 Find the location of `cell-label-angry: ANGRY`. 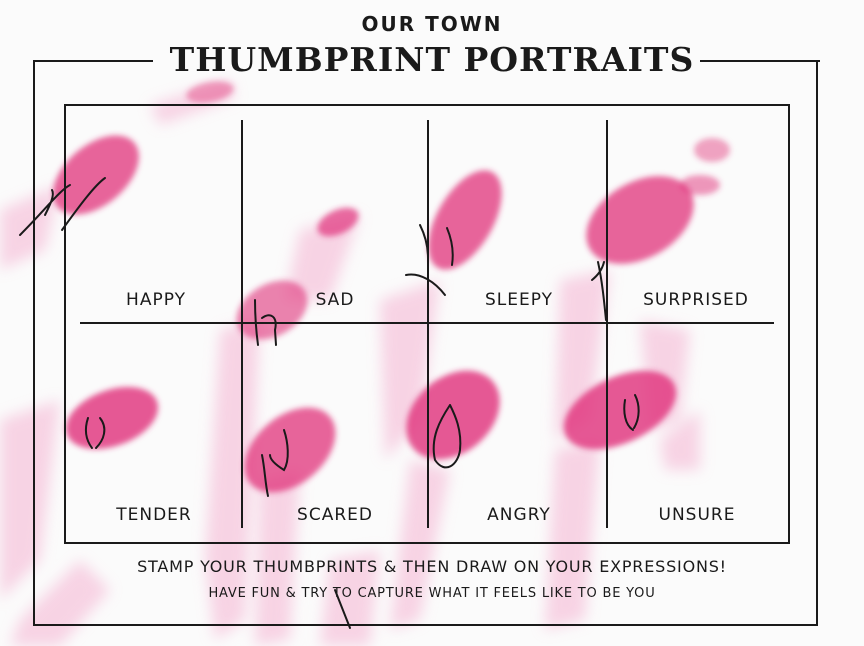

cell-label-angry: ANGRY is located at coordinates (519, 515).